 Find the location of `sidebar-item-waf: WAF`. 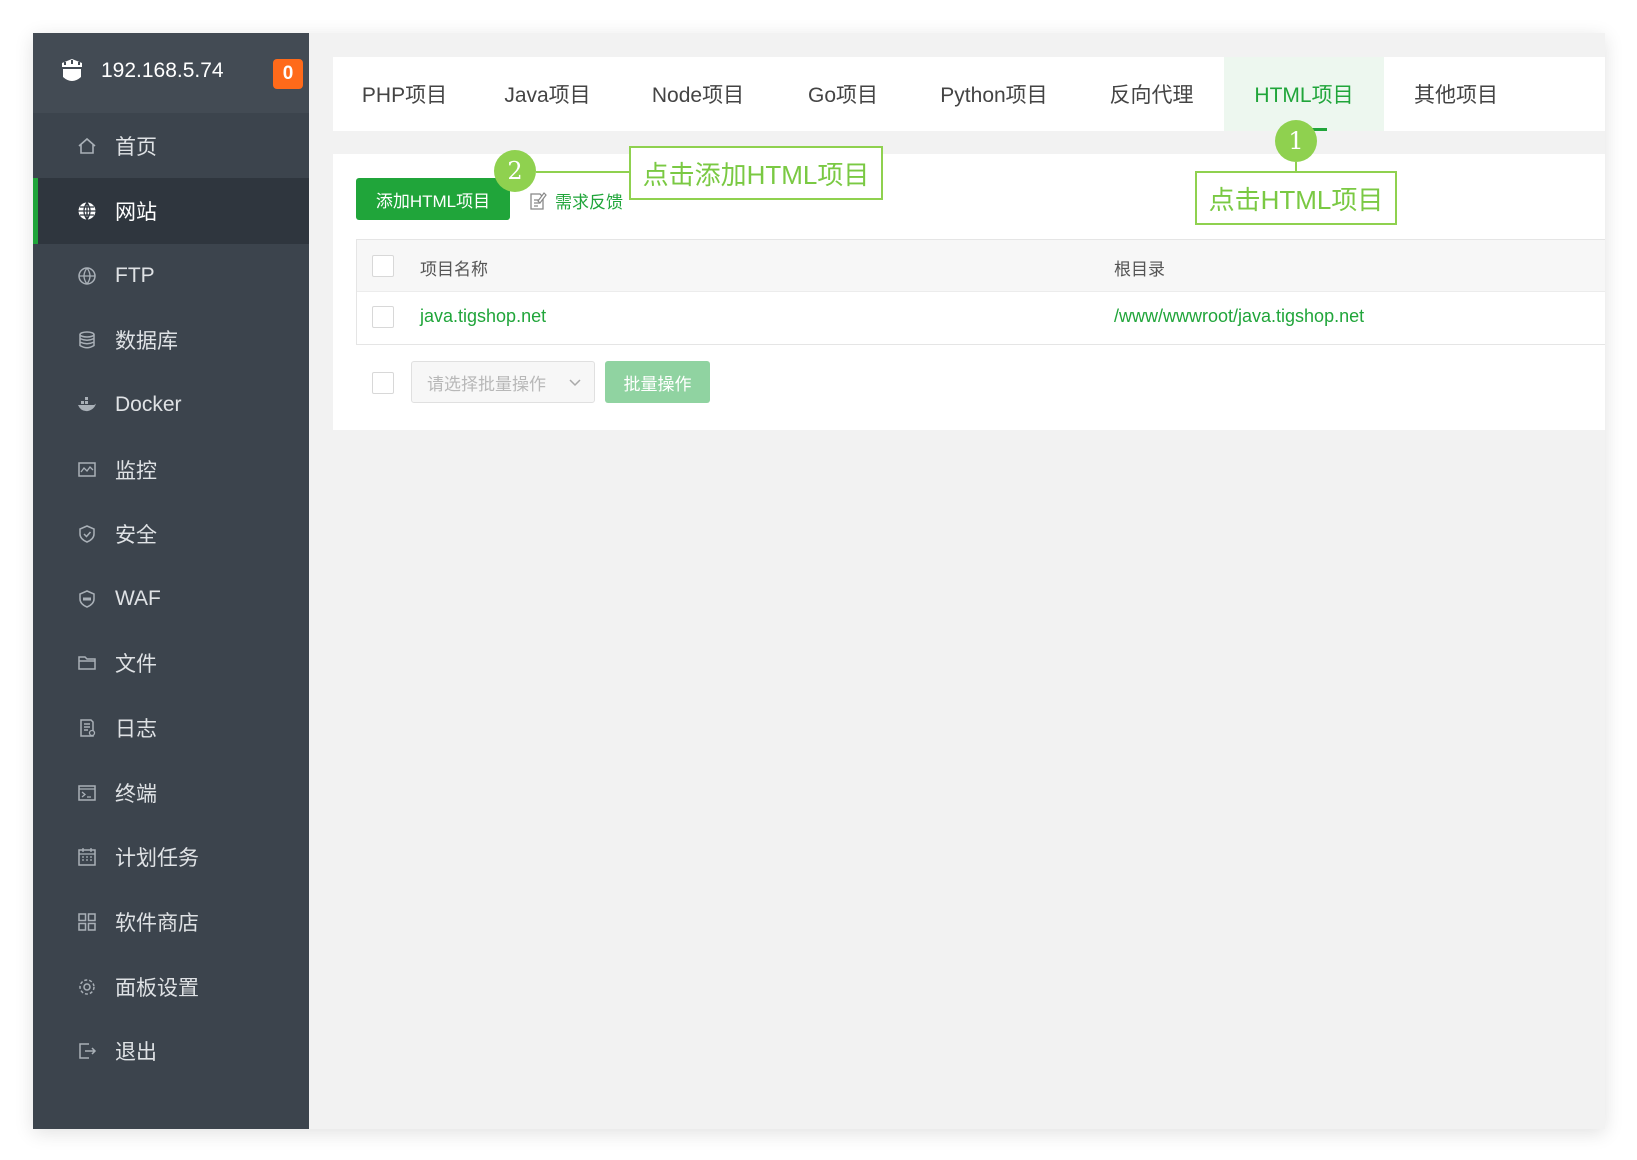

sidebar-item-waf: WAF is located at coordinates (171, 599).